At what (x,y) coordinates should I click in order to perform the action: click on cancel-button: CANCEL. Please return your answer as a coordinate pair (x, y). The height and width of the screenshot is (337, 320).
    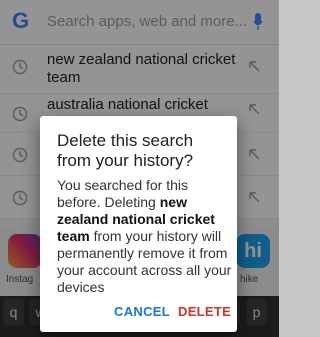
    Looking at the image, I should click on (142, 311).